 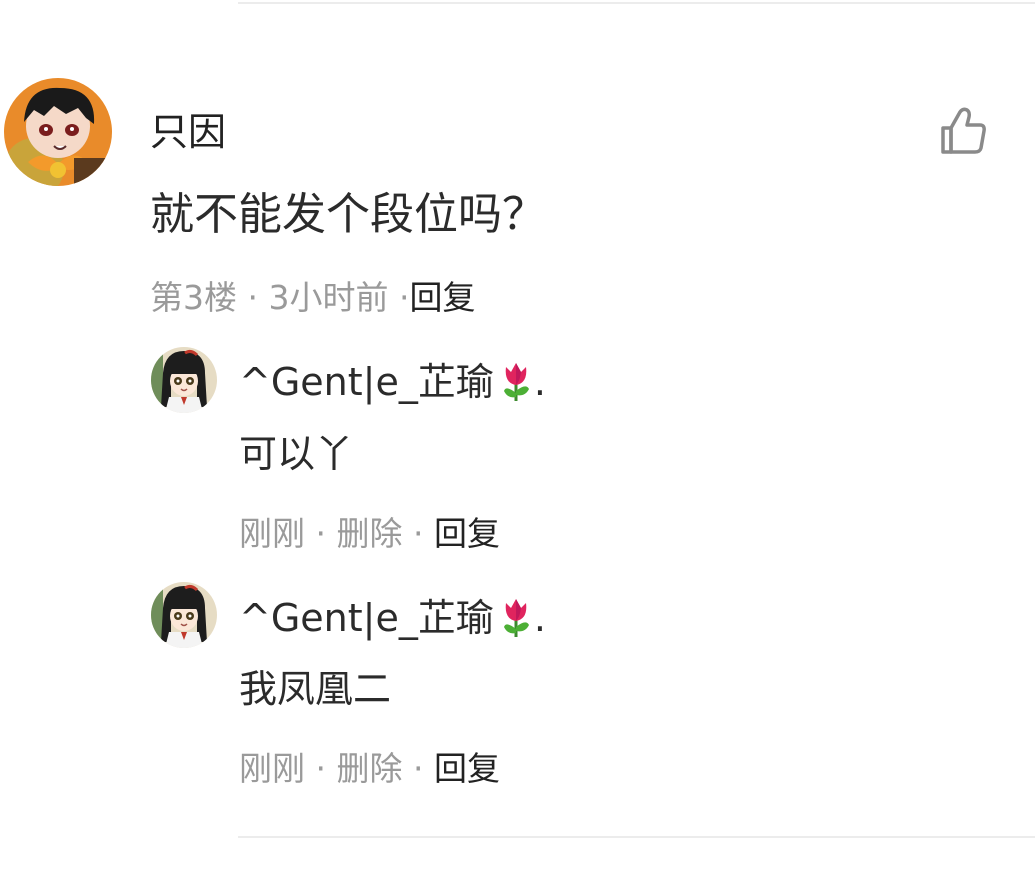 What do you see at coordinates (296, 454) in the screenshot?
I see `reply-text: 可以丫` at bounding box center [296, 454].